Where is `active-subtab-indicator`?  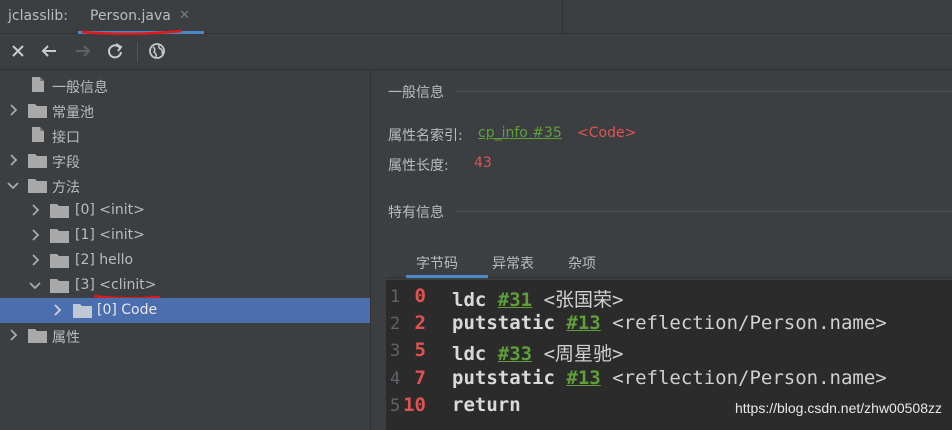
active-subtab-indicator is located at coordinates (447, 276).